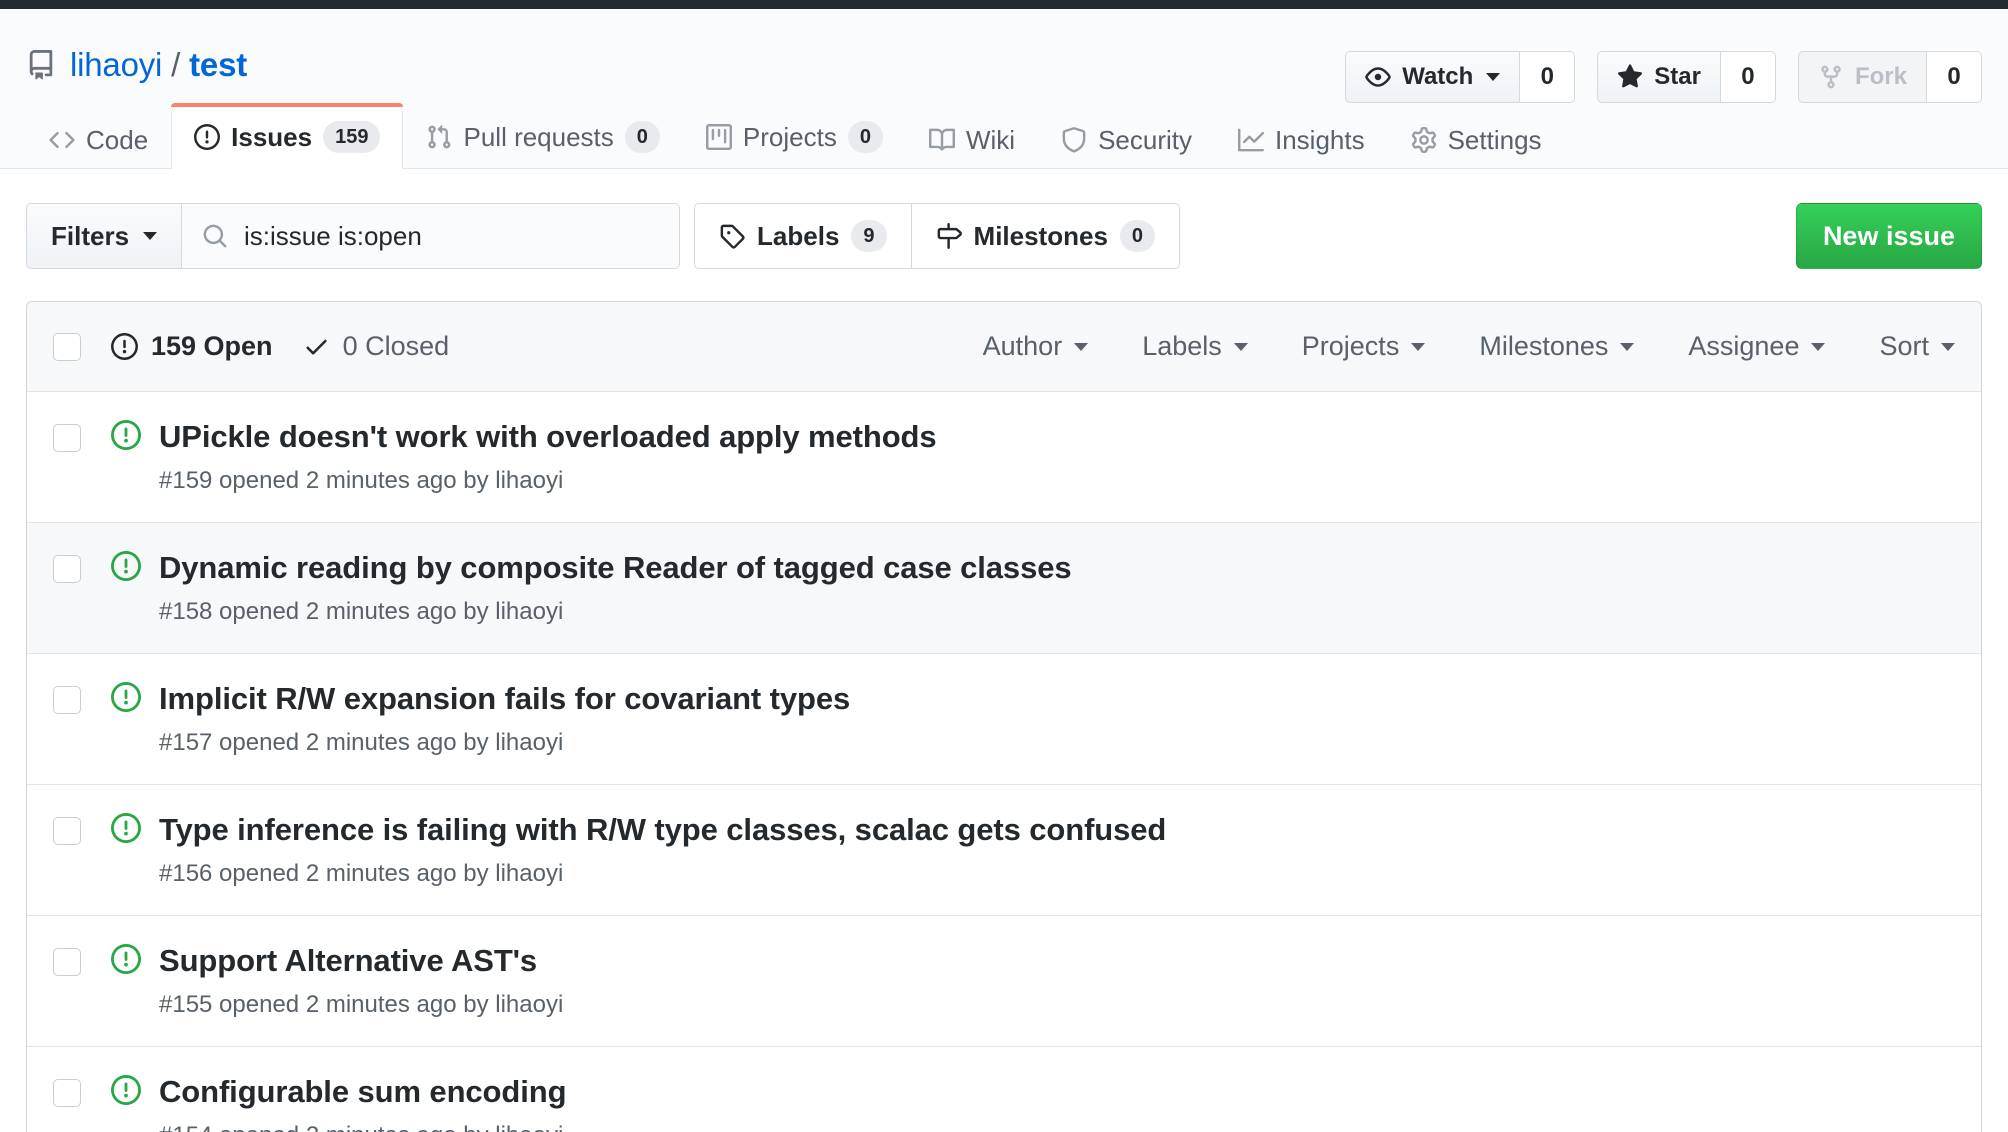 The height and width of the screenshot is (1132, 2008). Describe the element at coordinates (1904, 346) in the screenshot. I see `sort-filter-label: Sort` at that location.